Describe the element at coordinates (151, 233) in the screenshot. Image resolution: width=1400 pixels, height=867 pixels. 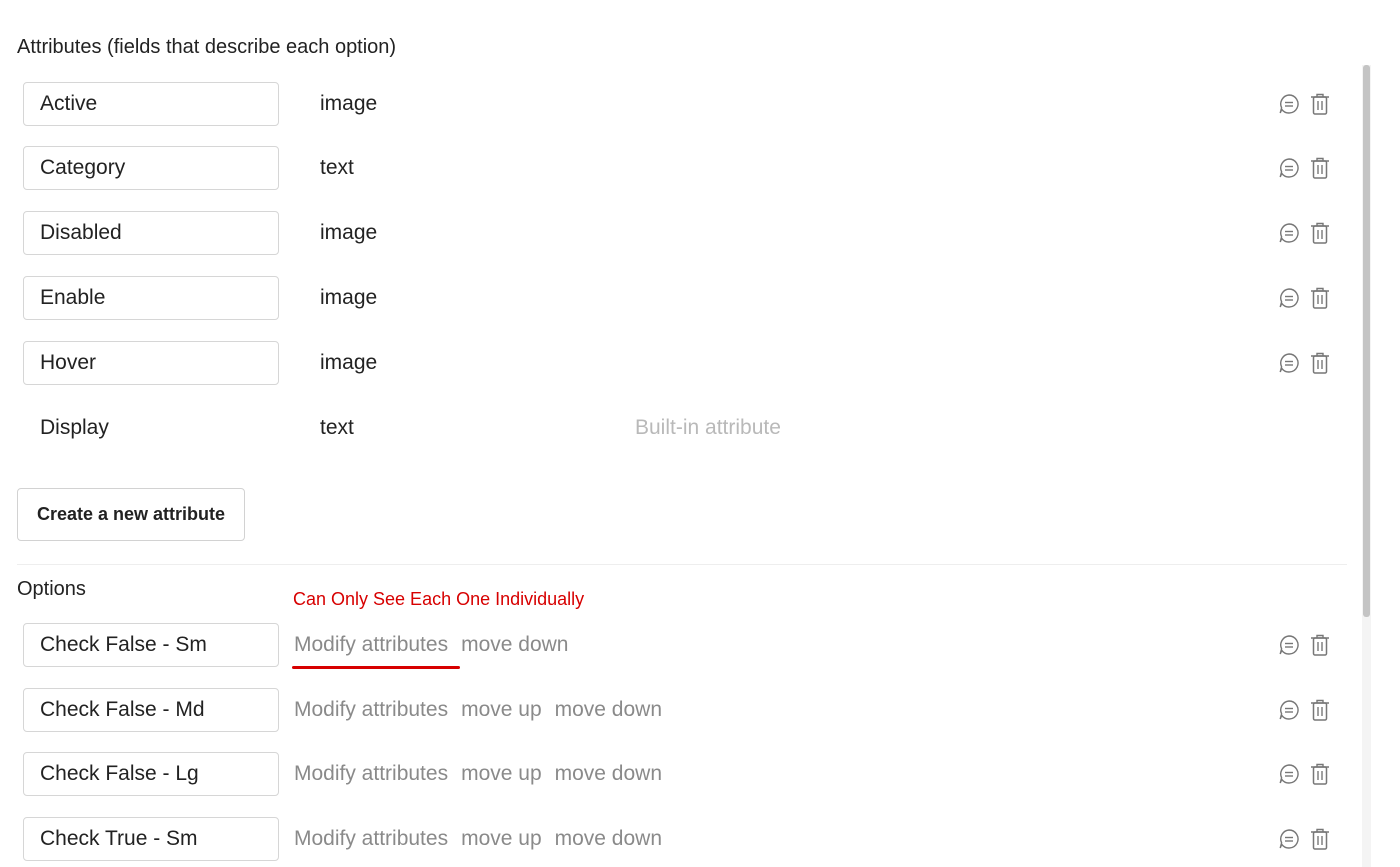
I see `attribute-name-field: Disabled` at that location.